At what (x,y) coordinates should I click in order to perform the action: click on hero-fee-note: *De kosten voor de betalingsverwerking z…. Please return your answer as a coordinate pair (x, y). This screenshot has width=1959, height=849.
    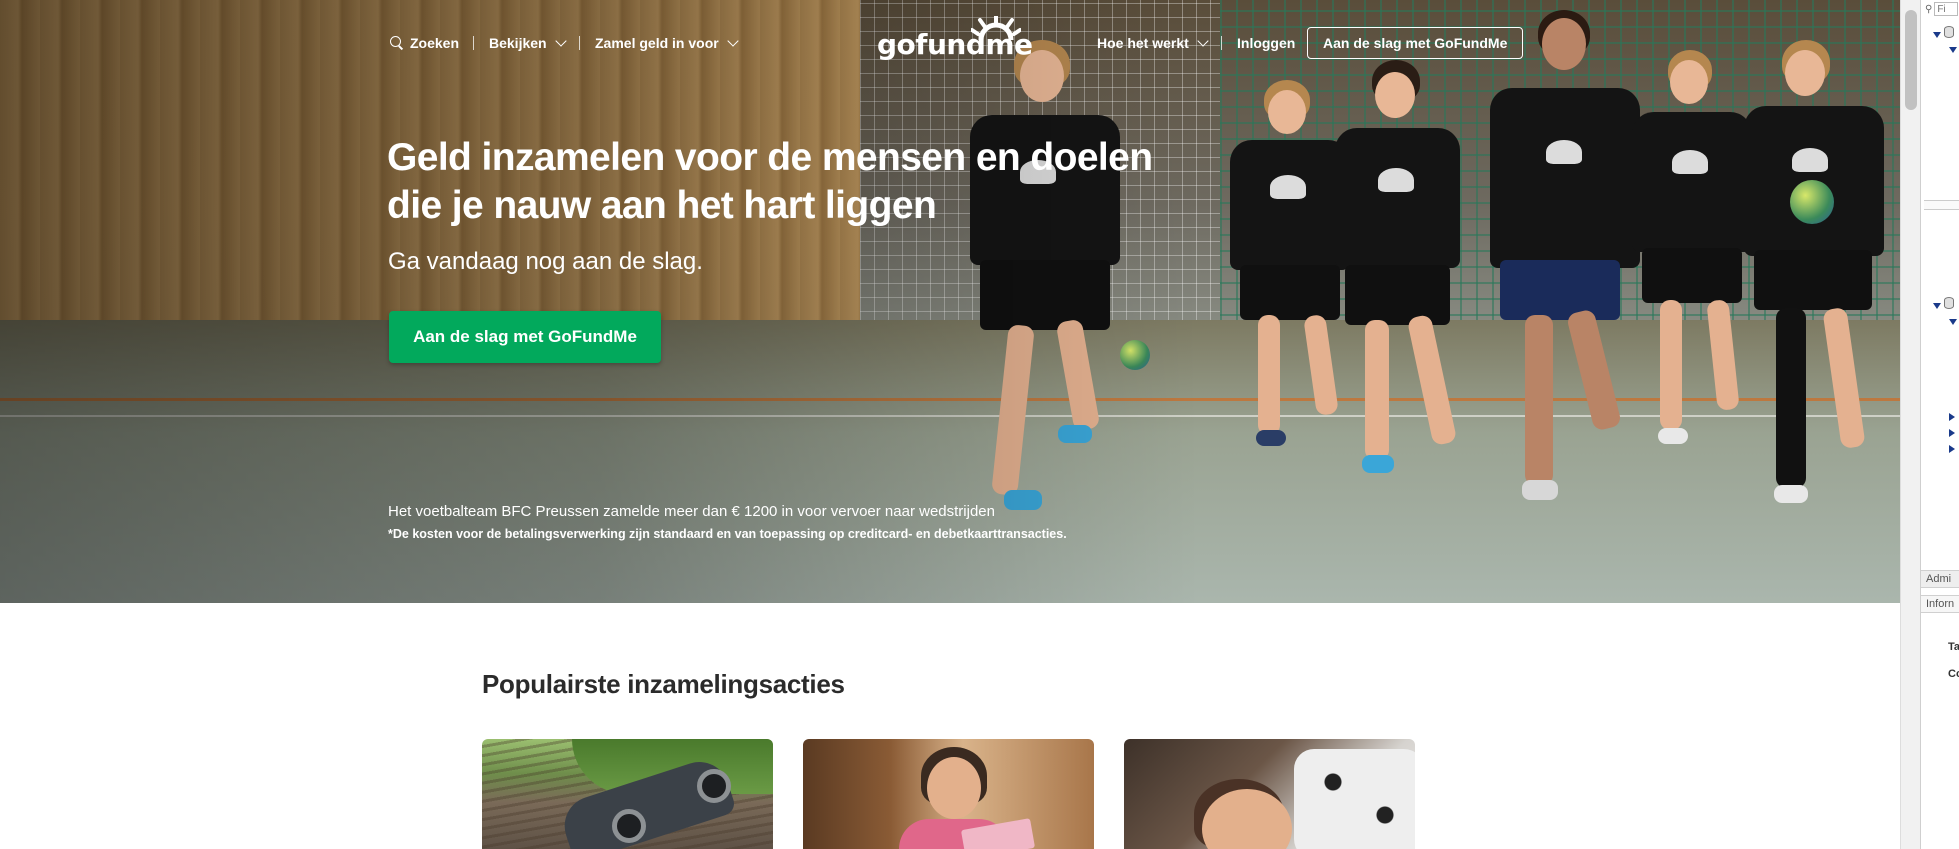
    Looking at the image, I should click on (727, 534).